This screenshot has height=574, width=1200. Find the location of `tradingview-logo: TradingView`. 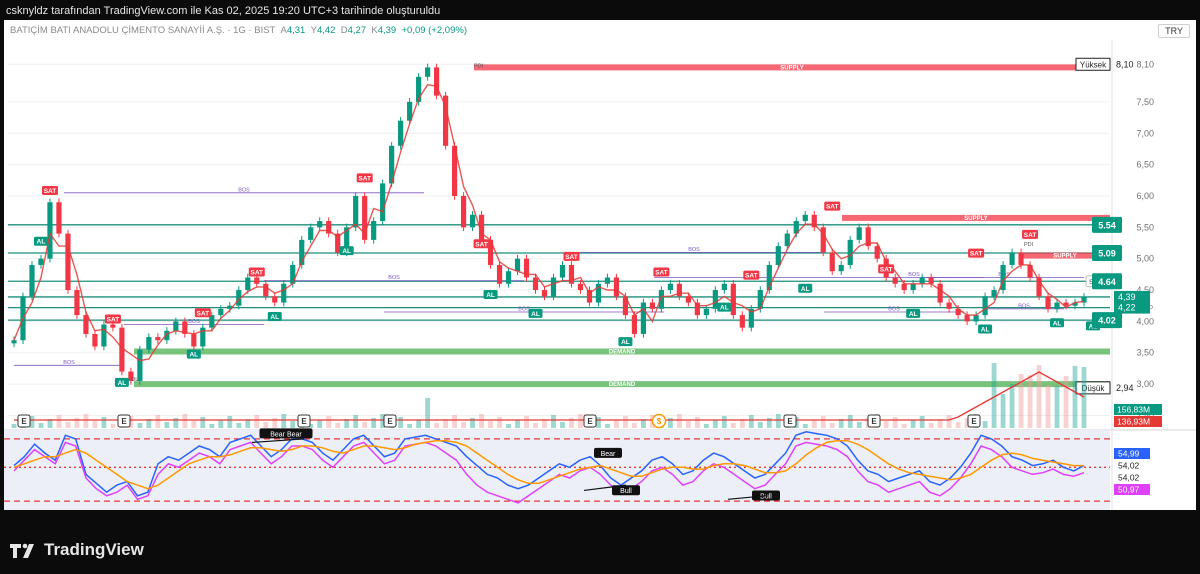

tradingview-logo: TradingView is located at coordinates (77, 550).